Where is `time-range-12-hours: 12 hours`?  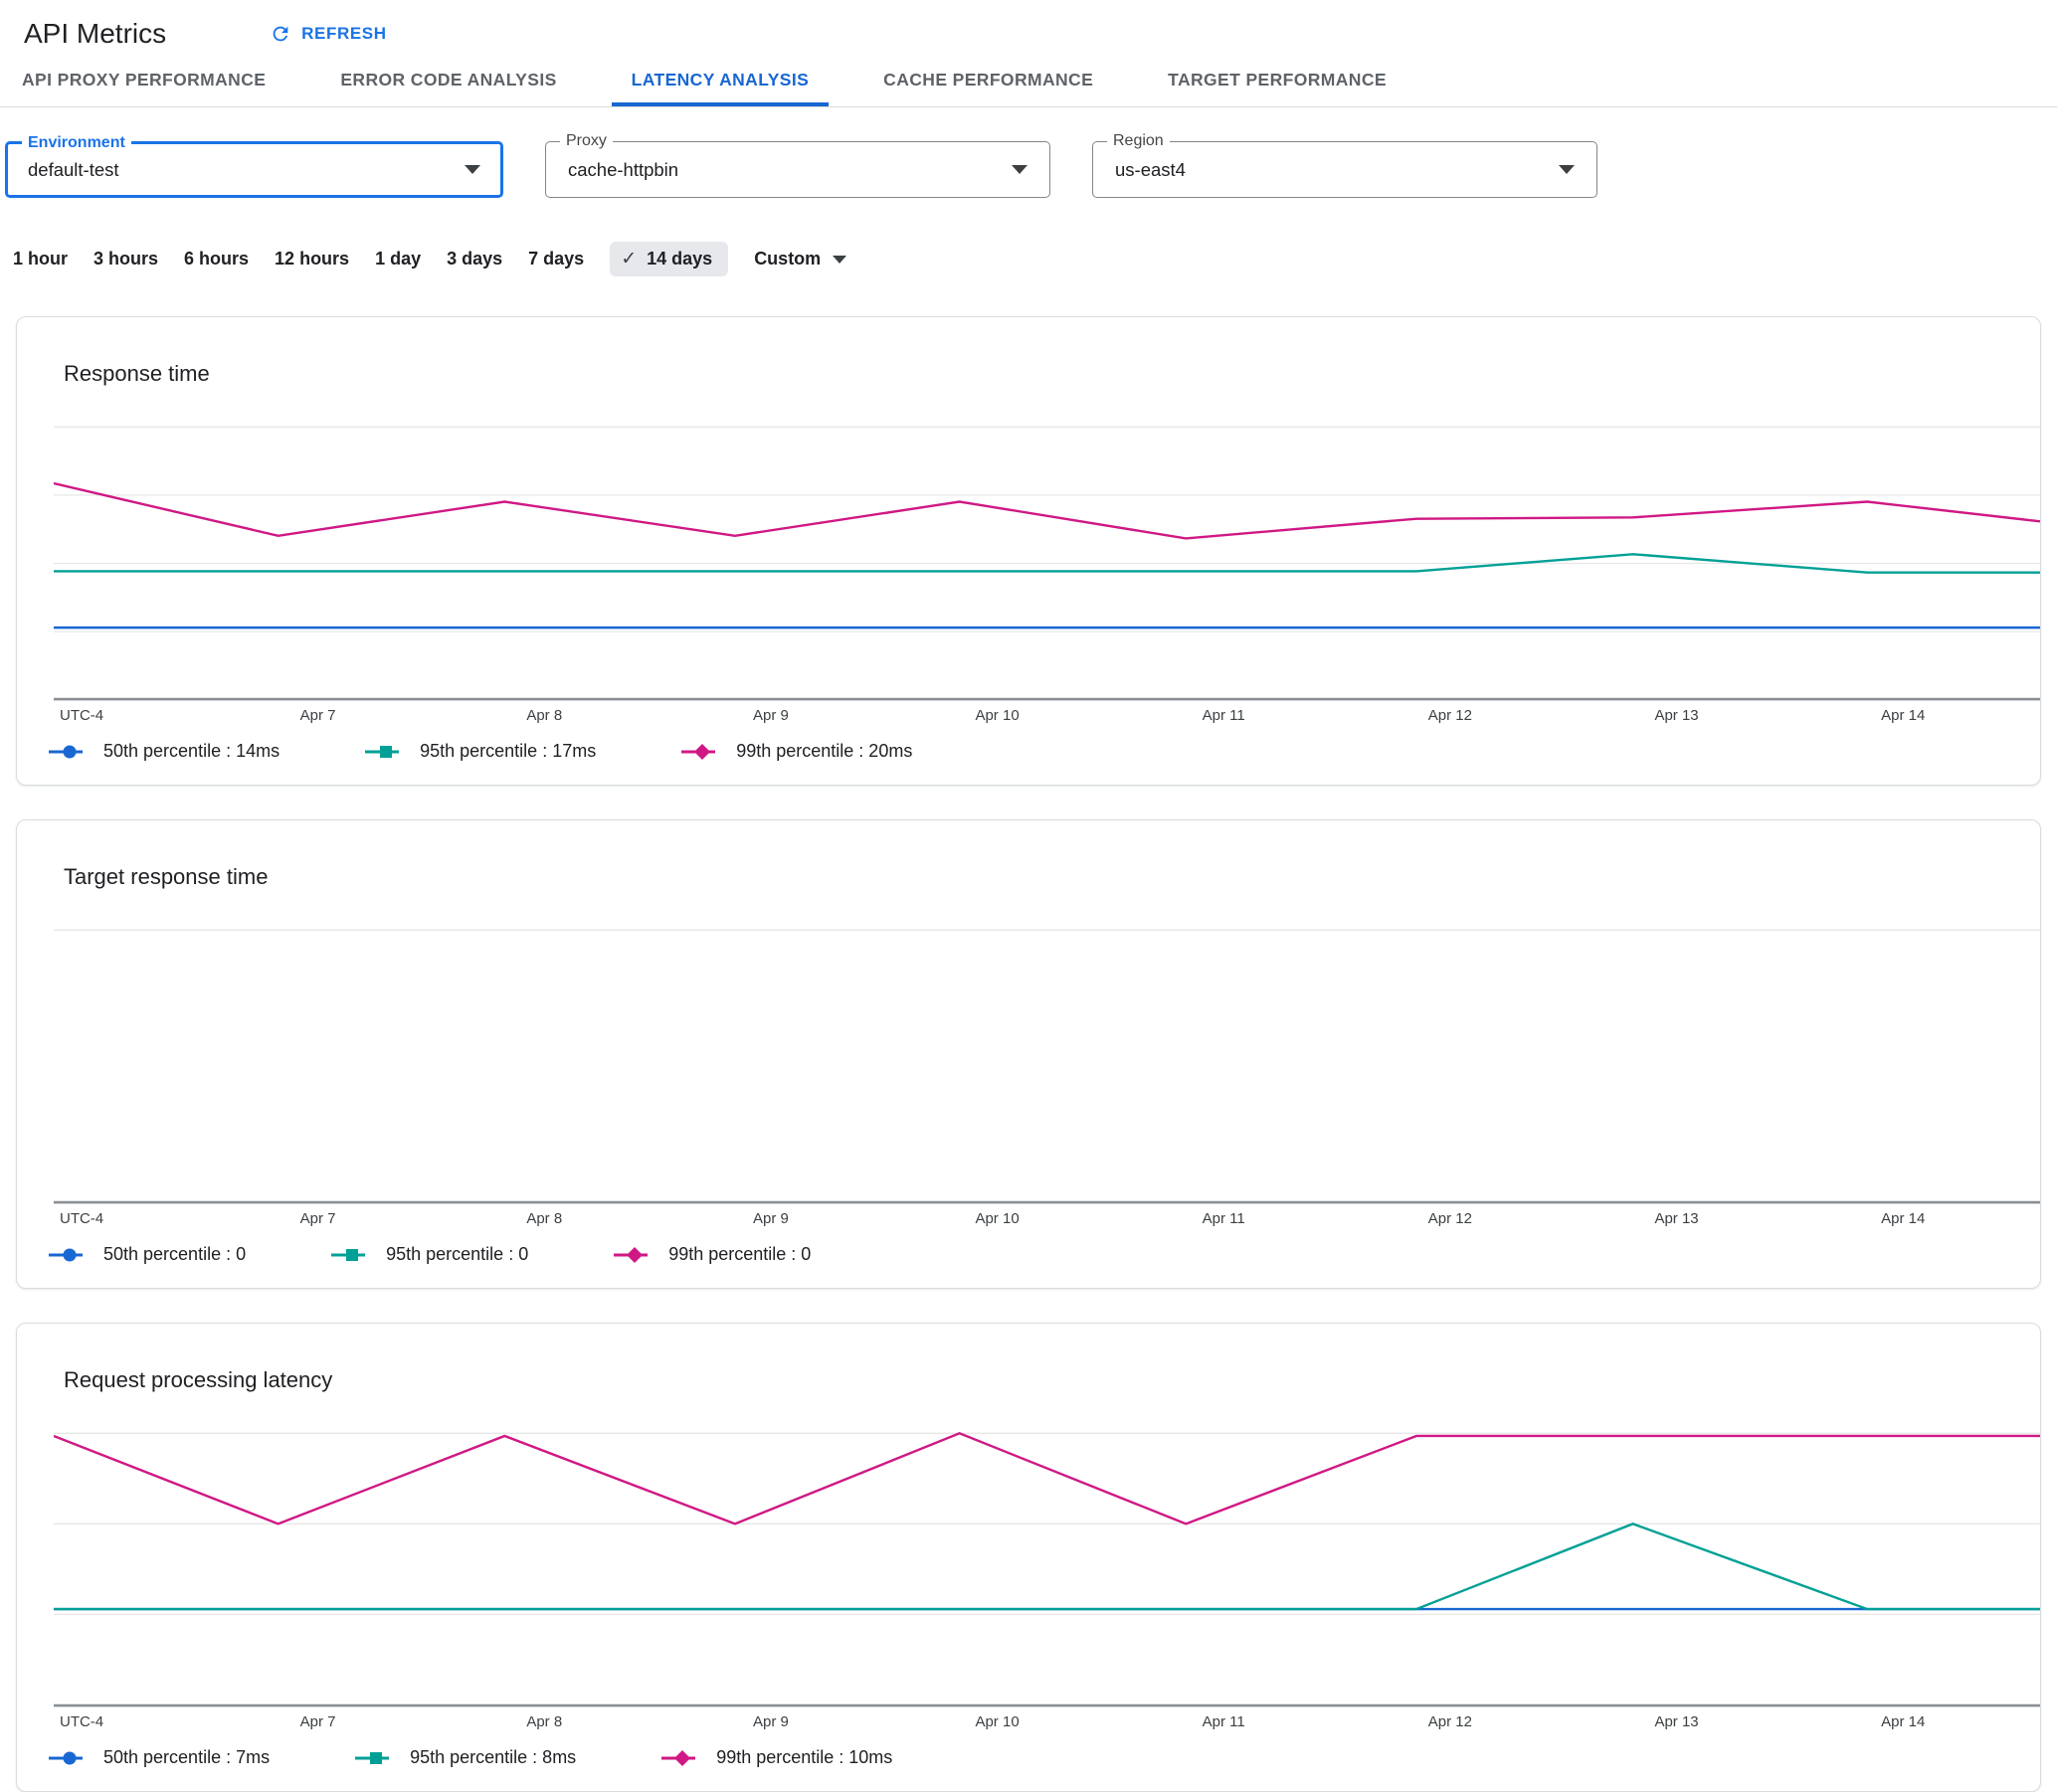
time-range-12-hours: 12 hours is located at coordinates (312, 259).